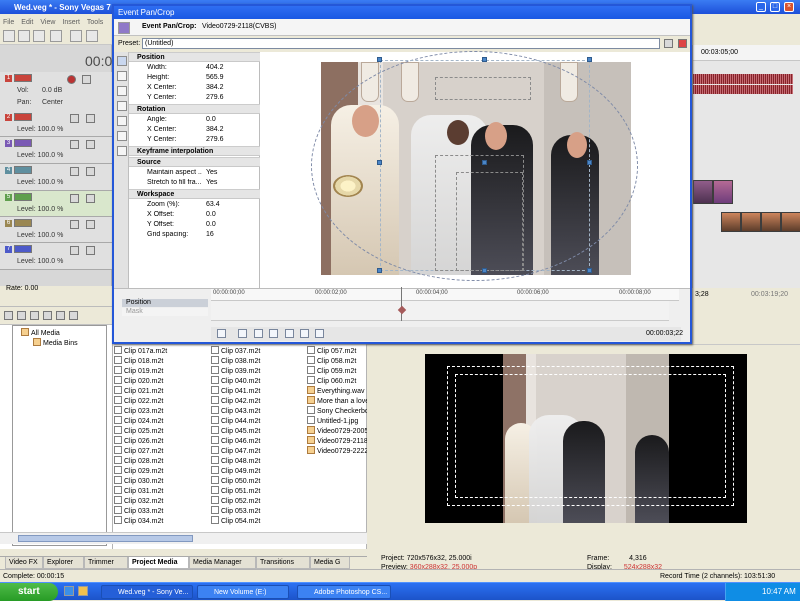  I want to click on rotation-y-value: 279.6, so click(215, 139).